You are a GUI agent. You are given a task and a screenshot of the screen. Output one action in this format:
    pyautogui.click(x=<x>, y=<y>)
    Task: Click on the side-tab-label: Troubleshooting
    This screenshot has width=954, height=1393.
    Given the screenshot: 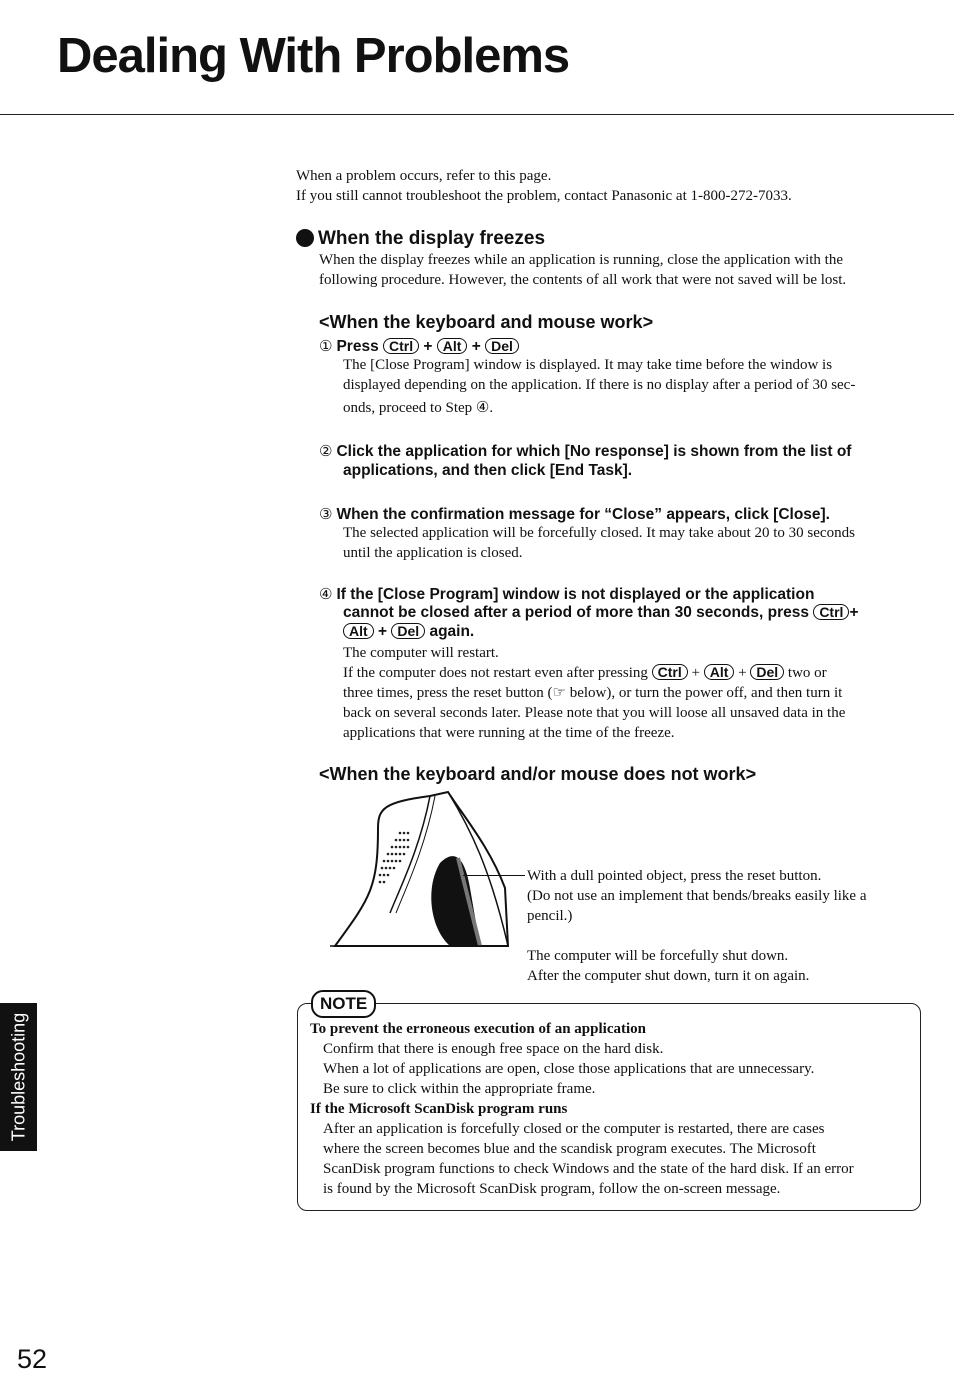 What is the action you would take?
    pyautogui.click(x=18, y=1077)
    